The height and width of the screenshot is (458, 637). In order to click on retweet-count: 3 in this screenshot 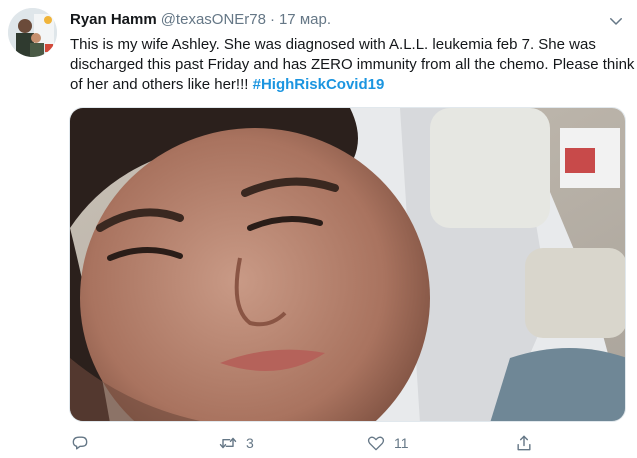, I will do `click(250, 443)`.